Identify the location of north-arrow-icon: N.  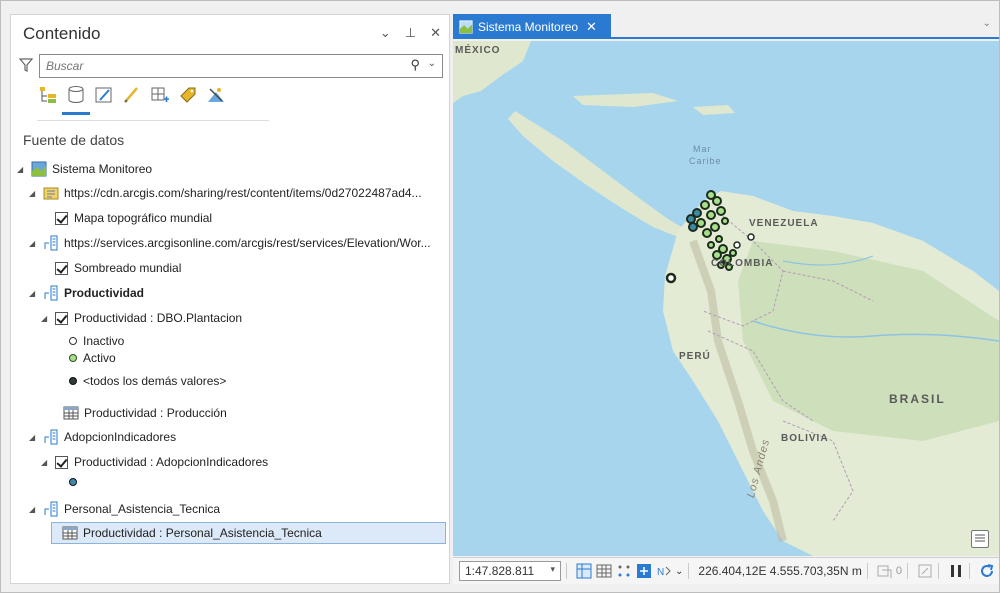
(664, 571).